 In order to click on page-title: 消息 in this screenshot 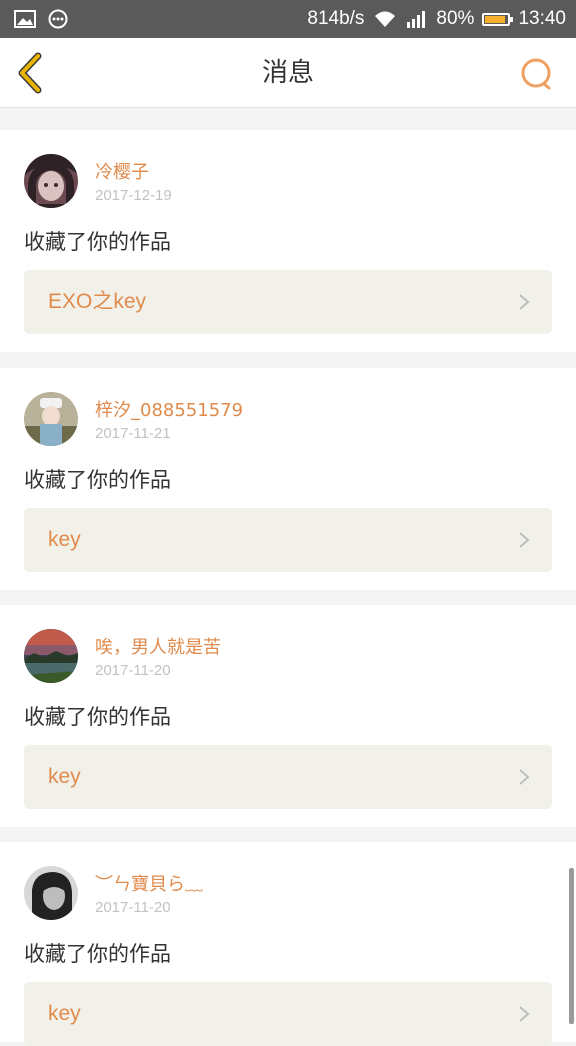, I will do `click(287, 73)`.